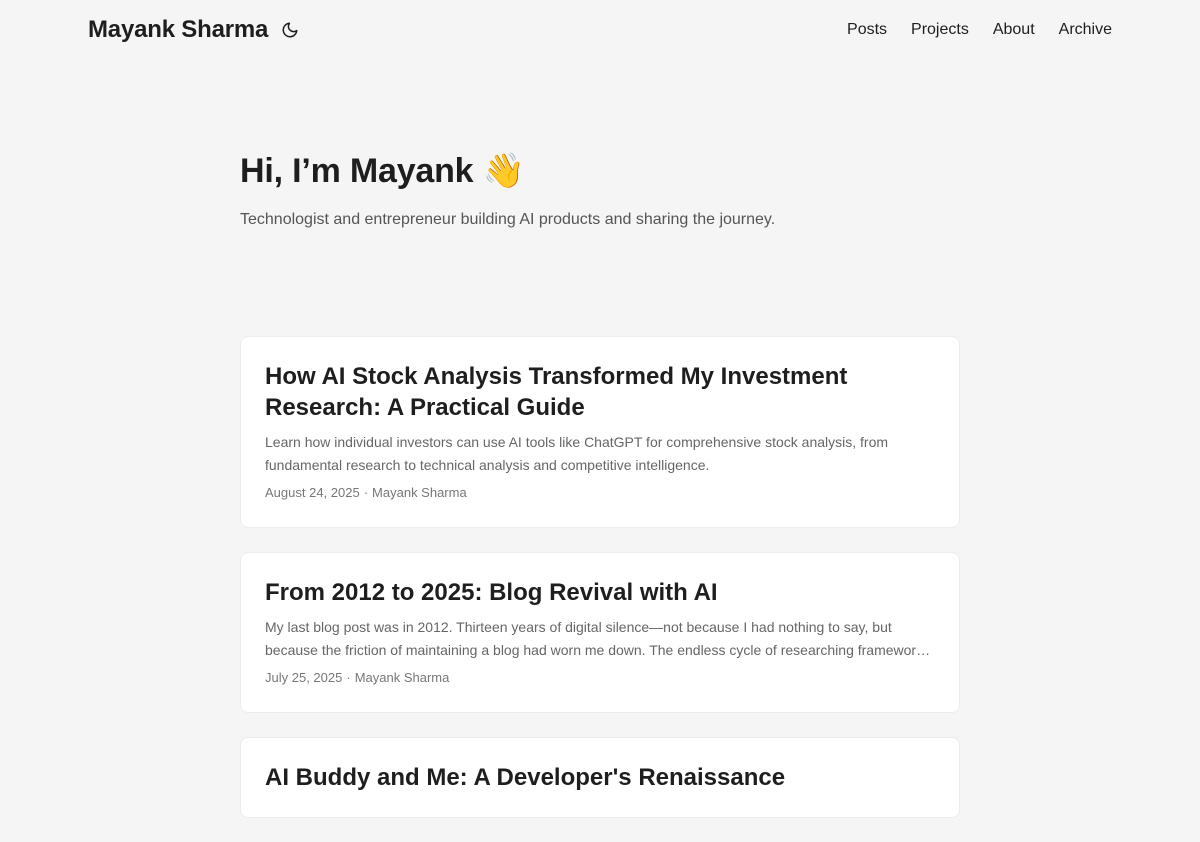  I want to click on logo-group: Mayank Sharma, so click(194, 30).